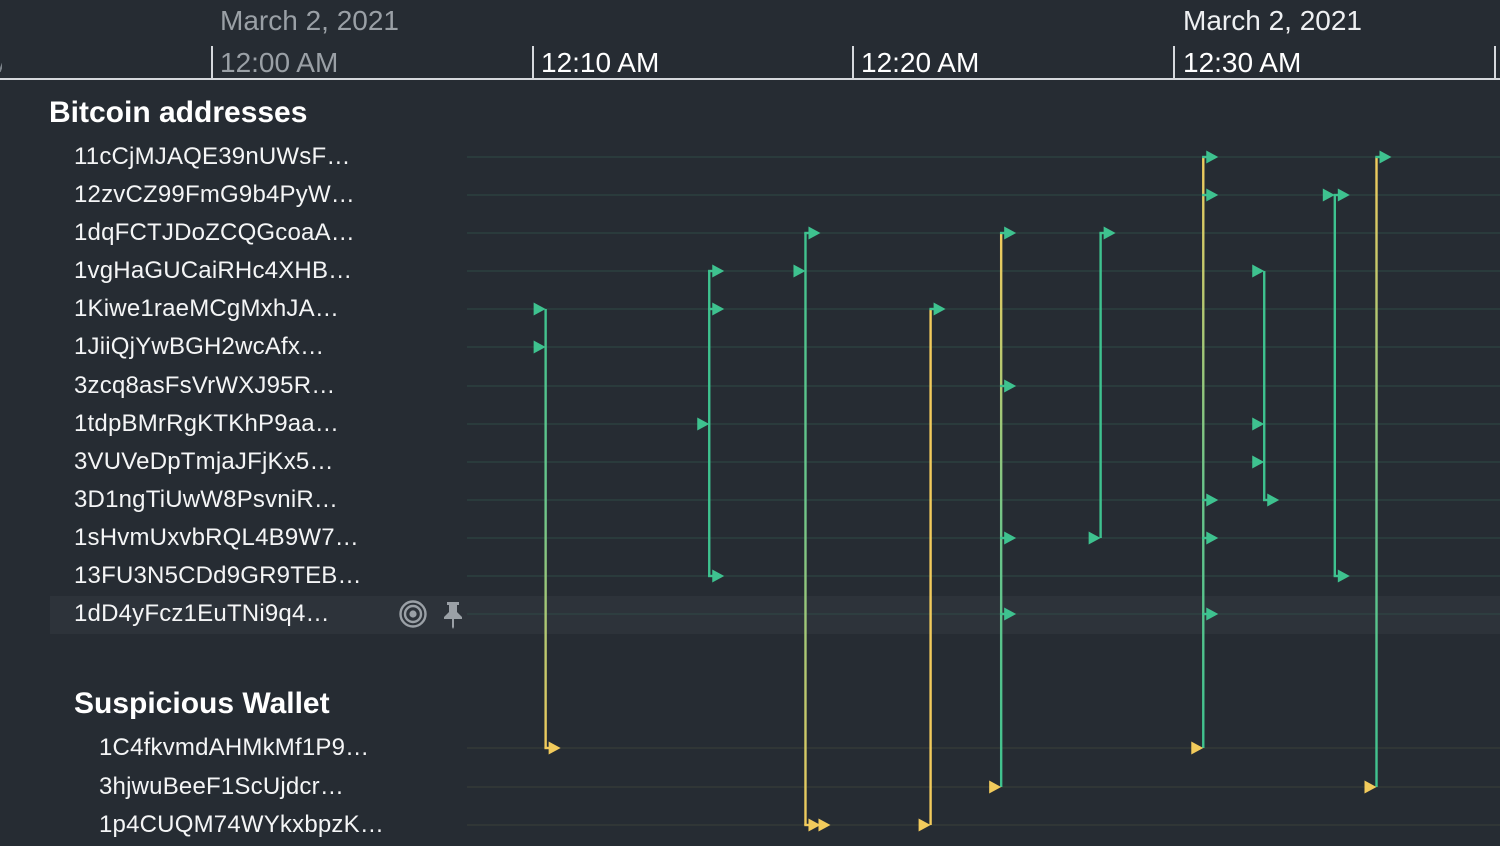  I want to click on tick-label: 12:20 AM, so click(920, 62).